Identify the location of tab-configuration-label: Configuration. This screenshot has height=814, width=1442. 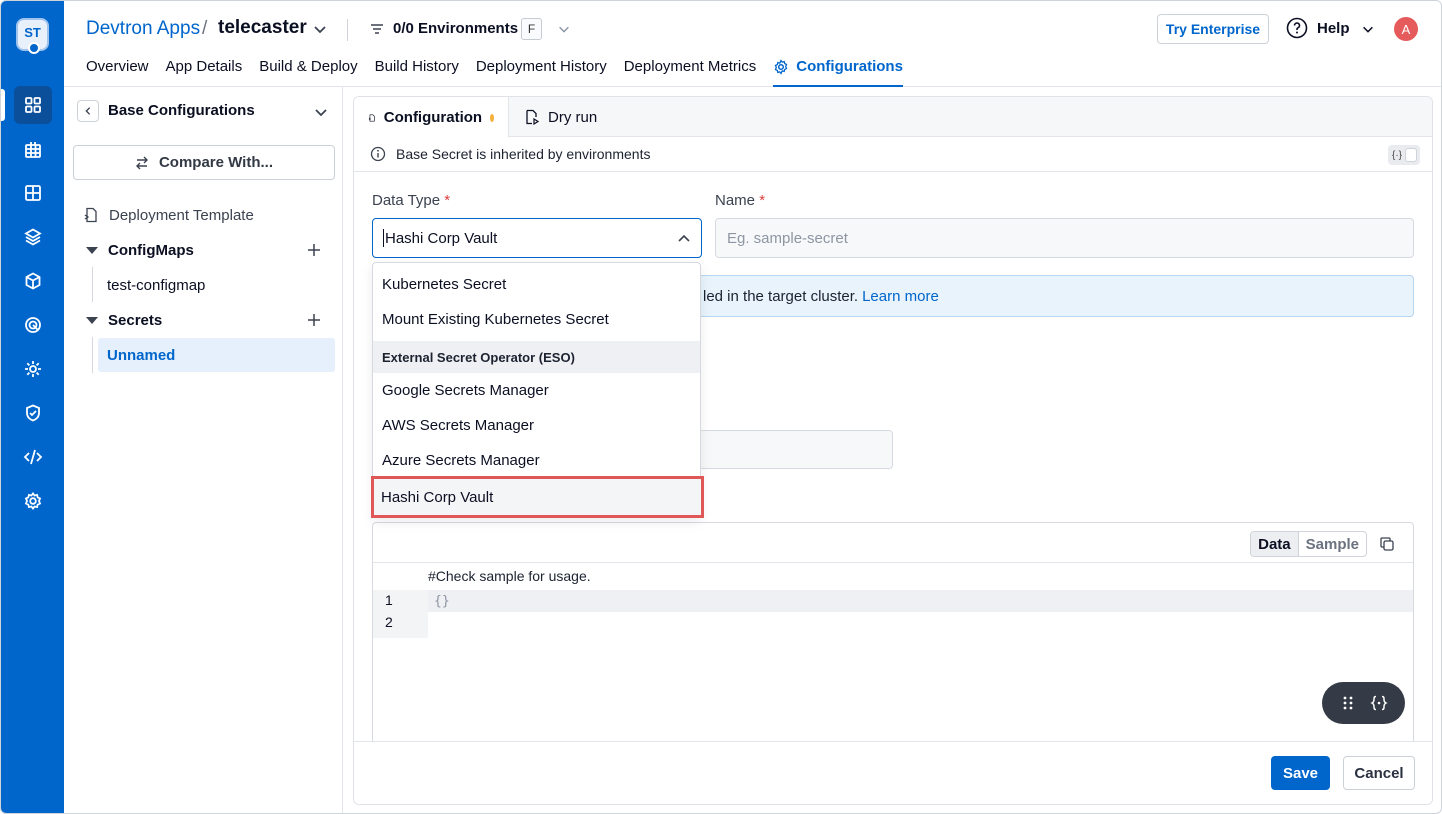
(433, 117).